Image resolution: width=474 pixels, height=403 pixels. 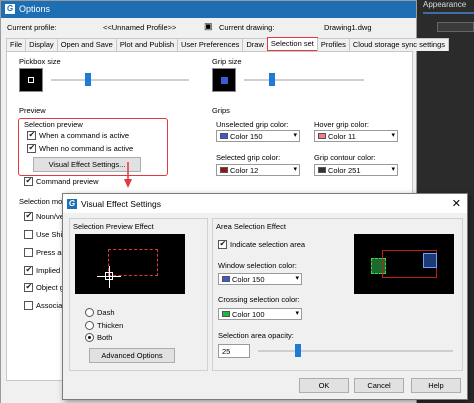 I want to click on press-and-drag-checkbox, so click(x=28, y=252).